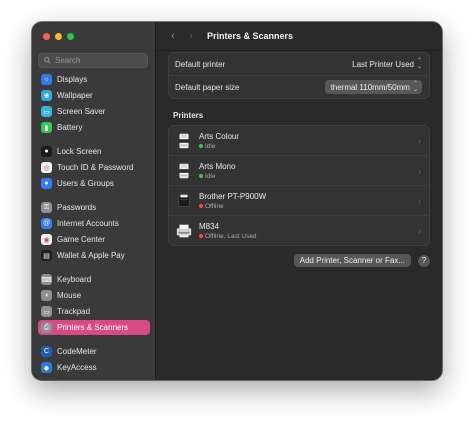 Image resolution: width=474 pixels, height=422 pixels. What do you see at coordinates (88, 223) in the screenshot?
I see `sidebar-item-label: Internet Accounts` at bounding box center [88, 223].